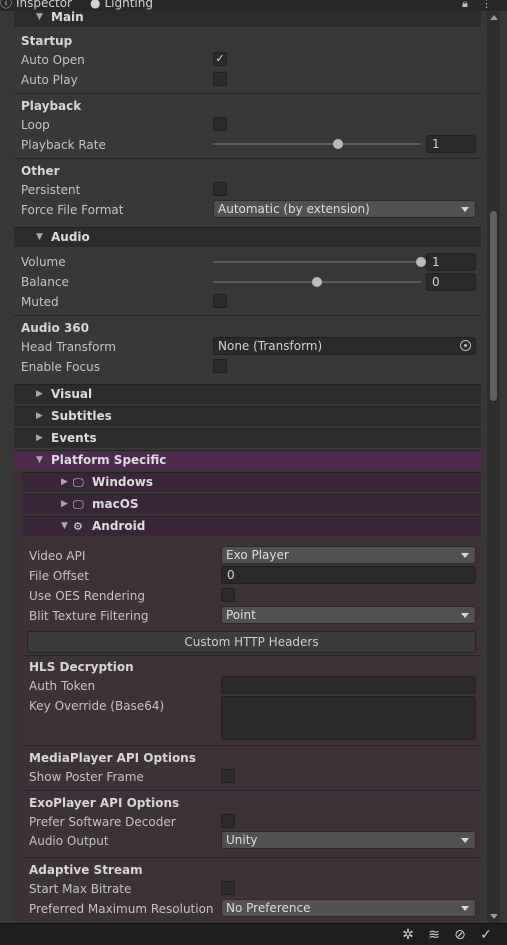 Image resolution: width=507 pixels, height=945 pixels. Describe the element at coordinates (344, 346) in the screenshot. I see `head-transform-field: None (Transform)` at that location.